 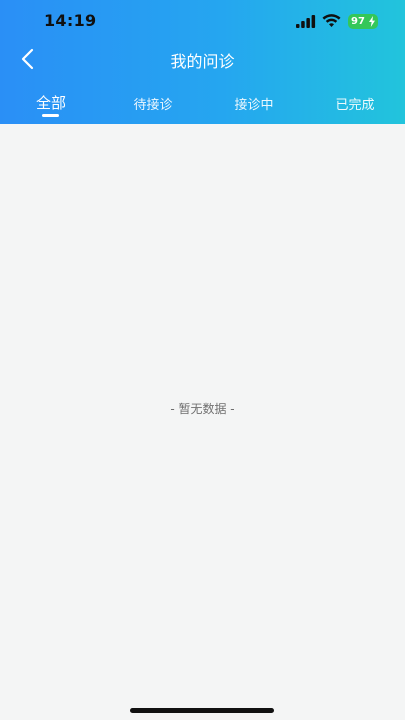 What do you see at coordinates (372, 21) in the screenshot?
I see `charging-bolt-icon` at bounding box center [372, 21].